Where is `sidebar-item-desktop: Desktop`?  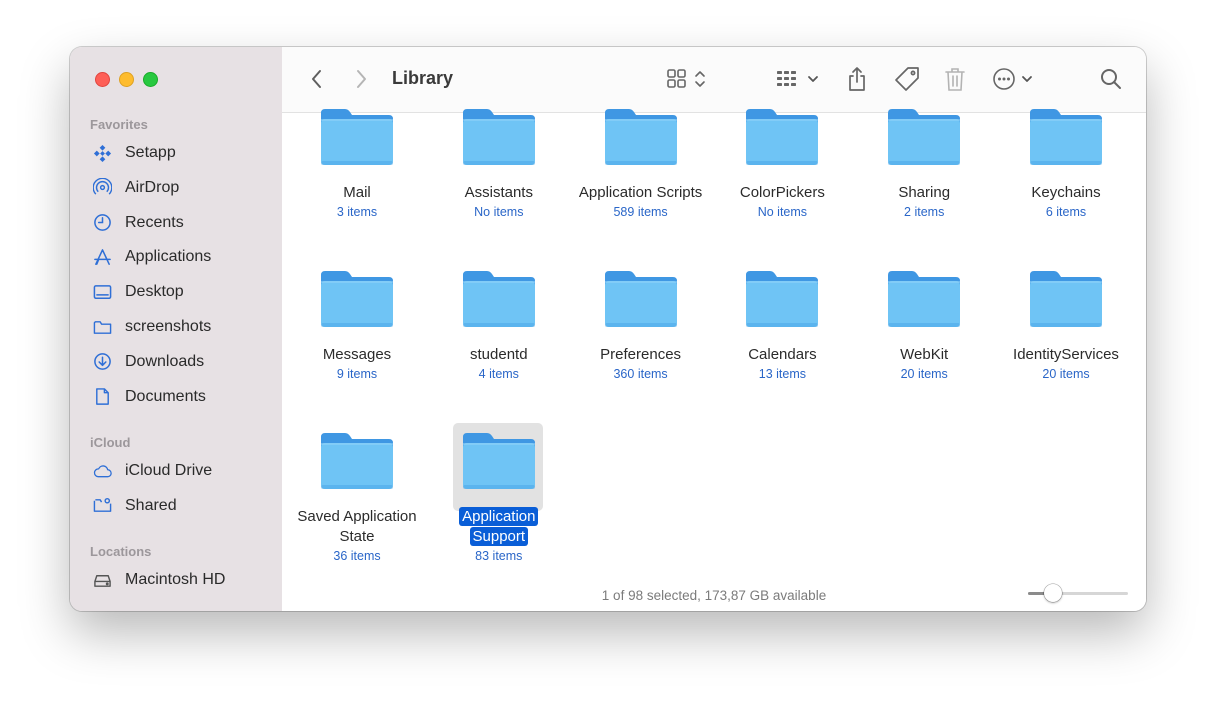
sidebar-item-desktop: Desktop is located at coordinates (179, 292).